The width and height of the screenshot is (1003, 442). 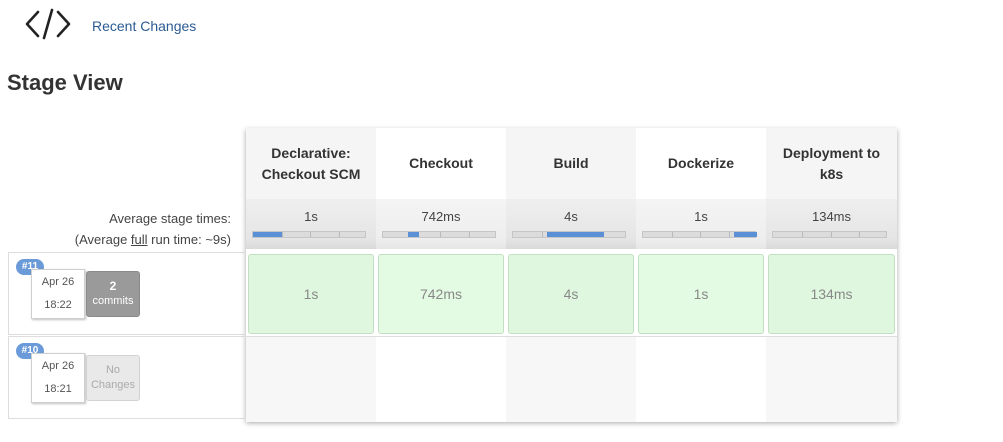 What do you see at coordinates (113, 301) in the screenshot?
I see `commit-word: commits` at bounding box center [113, 301].